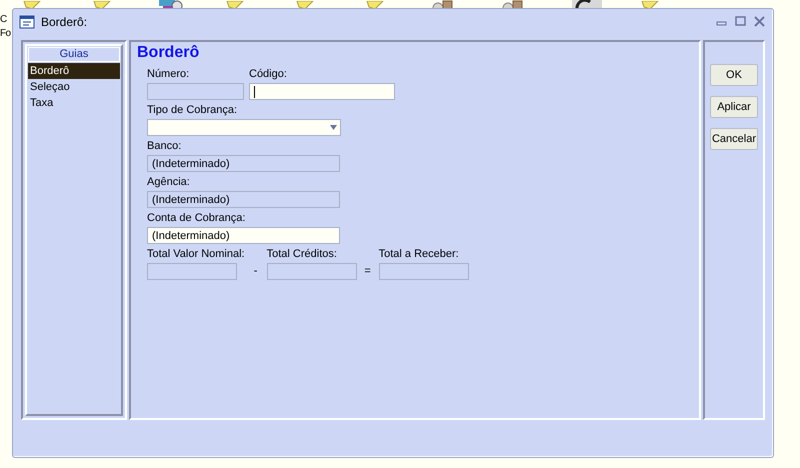  Describe the element at coordinates (74, 71) in the screenshot. I see `sidebar-item: Borderô` at that location.